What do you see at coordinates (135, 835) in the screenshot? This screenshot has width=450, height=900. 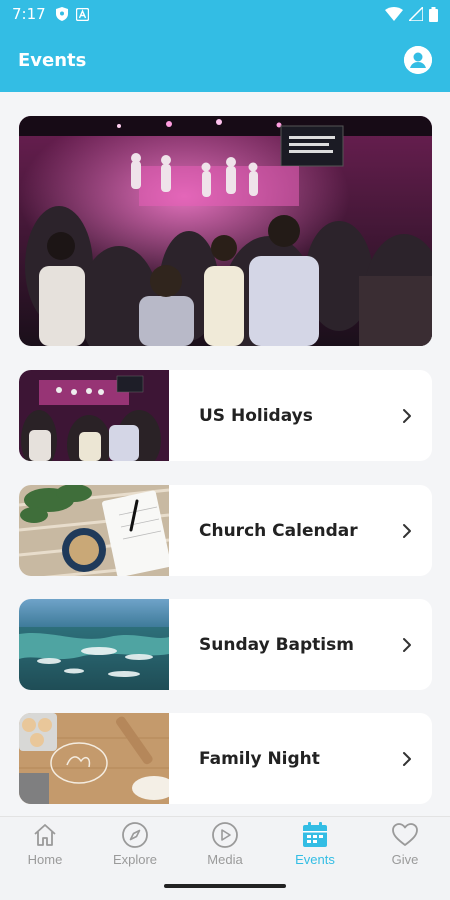 I see `compass-icon` at bounding box center [135, 835].